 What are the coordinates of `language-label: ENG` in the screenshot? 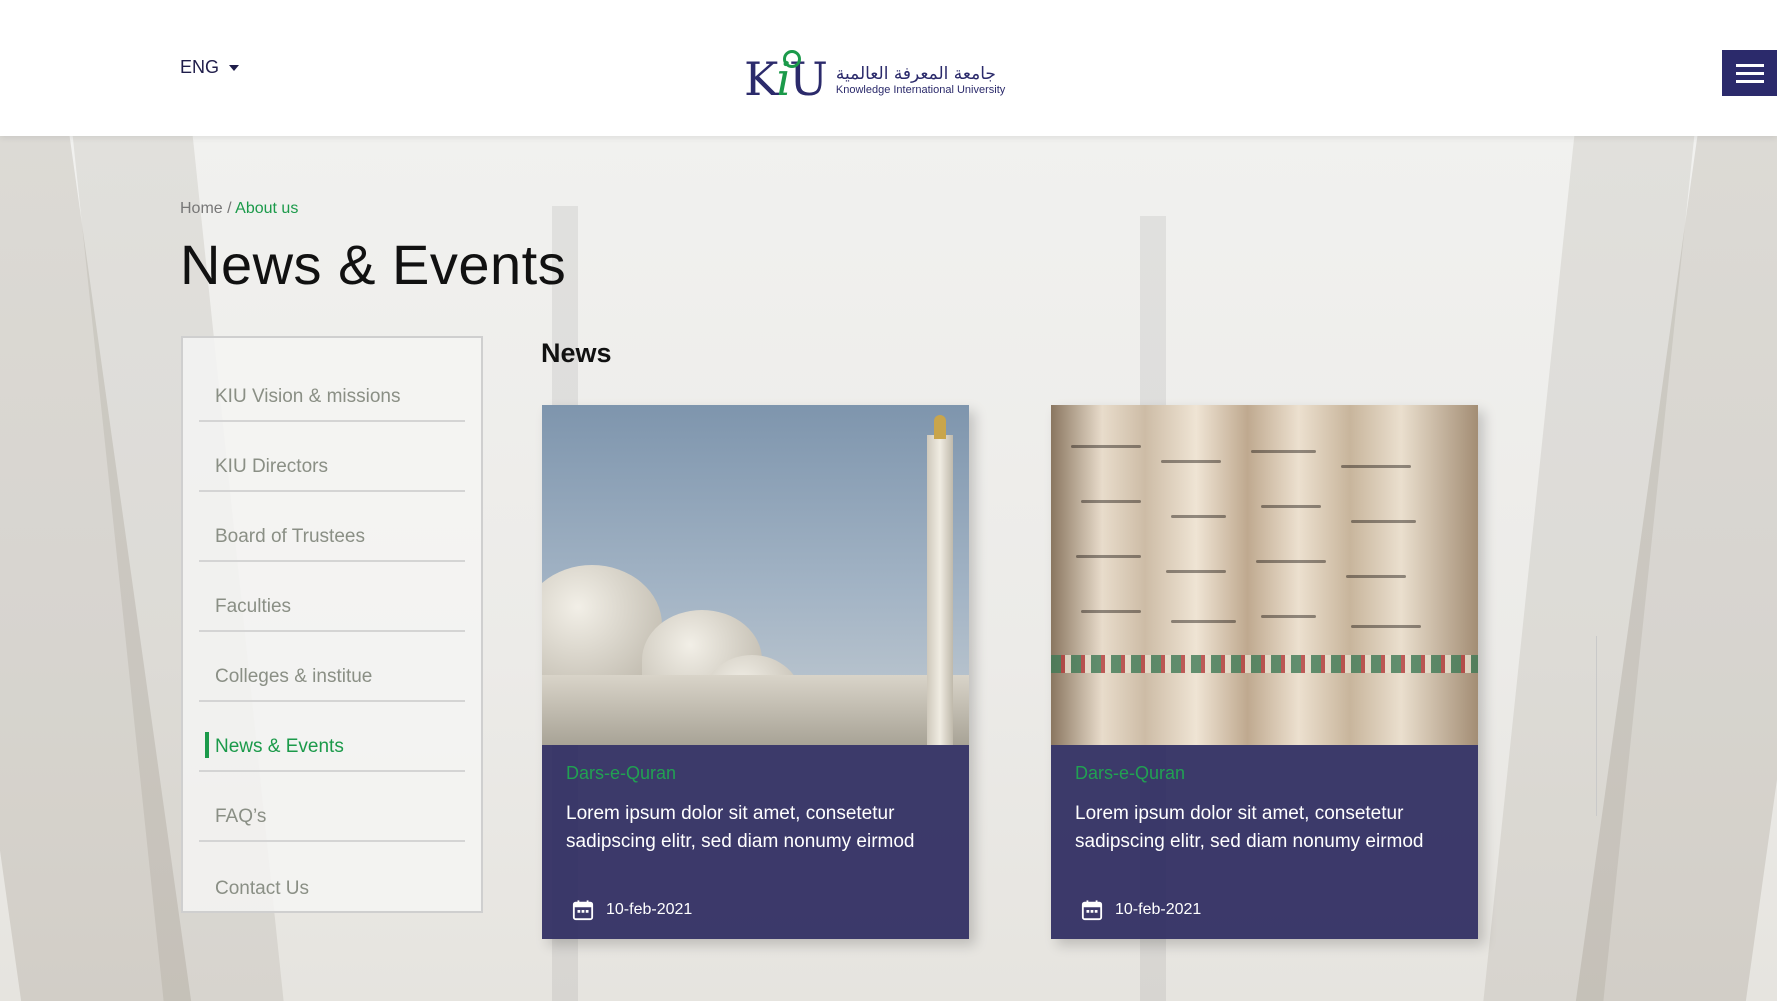 It's located at (200, 67).